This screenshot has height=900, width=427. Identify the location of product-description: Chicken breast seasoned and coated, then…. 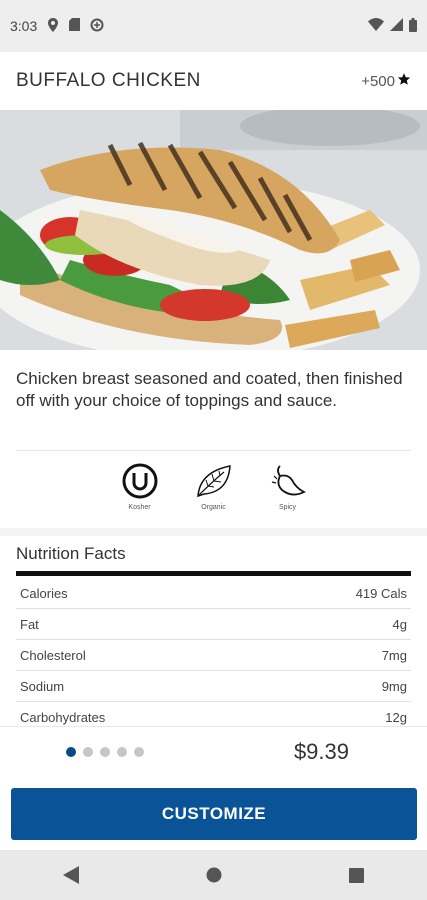
(209, 389).